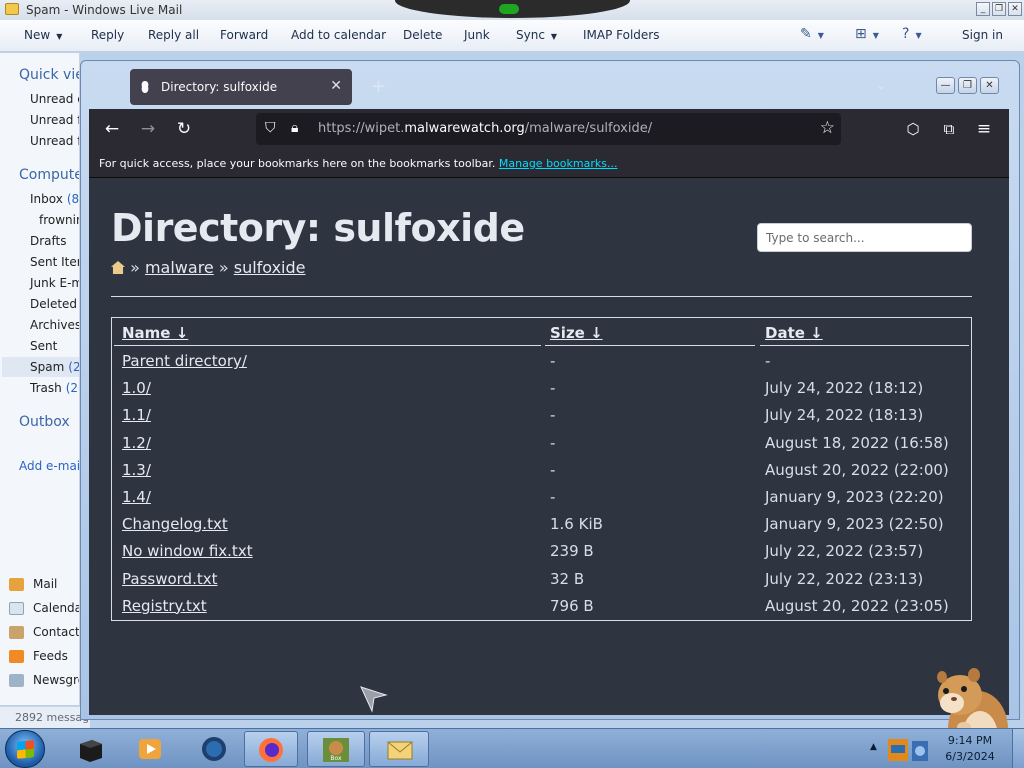 The height and width of the screenshot is (768, 1024). What do you see at coordinates (867, 34) in the screenshot?
I see `layout-icon: ⊞ ▼` at bounding box center [867, 34].